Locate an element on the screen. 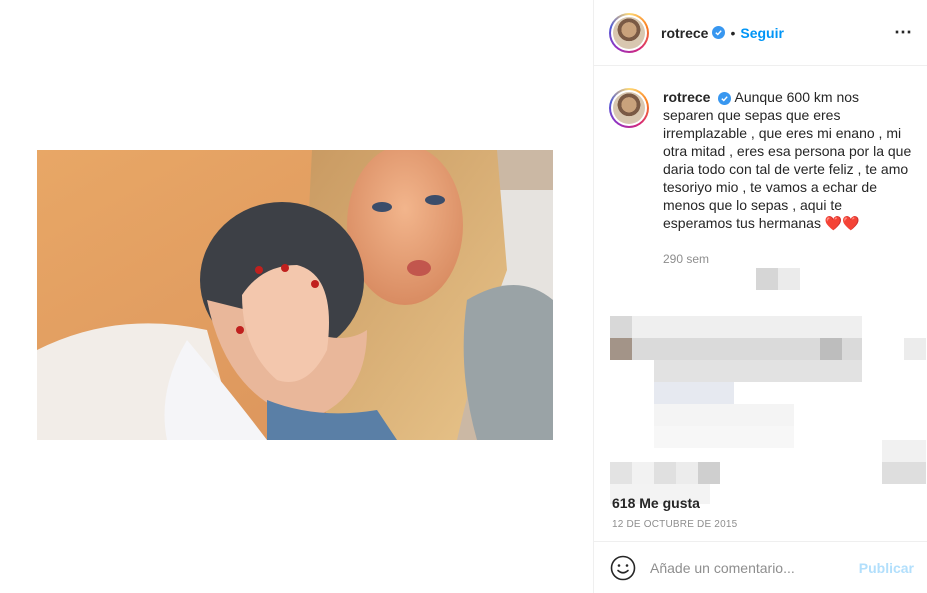  caption-heart-emoji: ❤️❤️ is located at coordinates (842, 223).